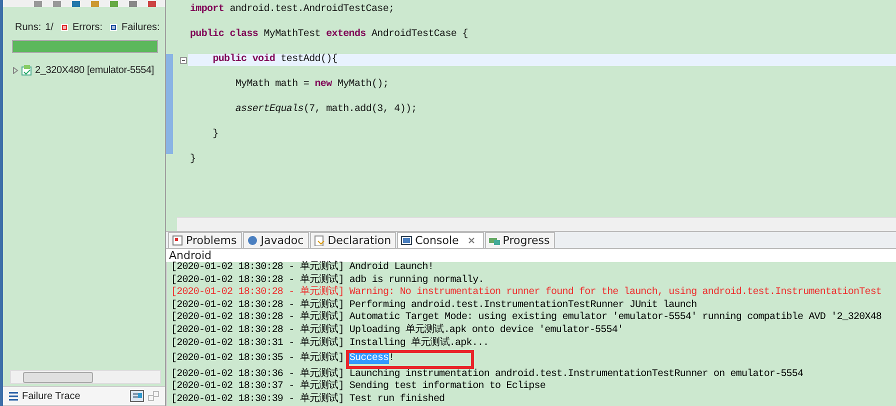 The height and width of the screenshot is (406, 896). Describe the element at coordinates (526, 292) in the screenshot. I see `console-line: [2020-01-02 18:30:28 - 单元测试] Warning: No instrumentation runner found for the launch, using android.test.InstrumentationTest` at that location.